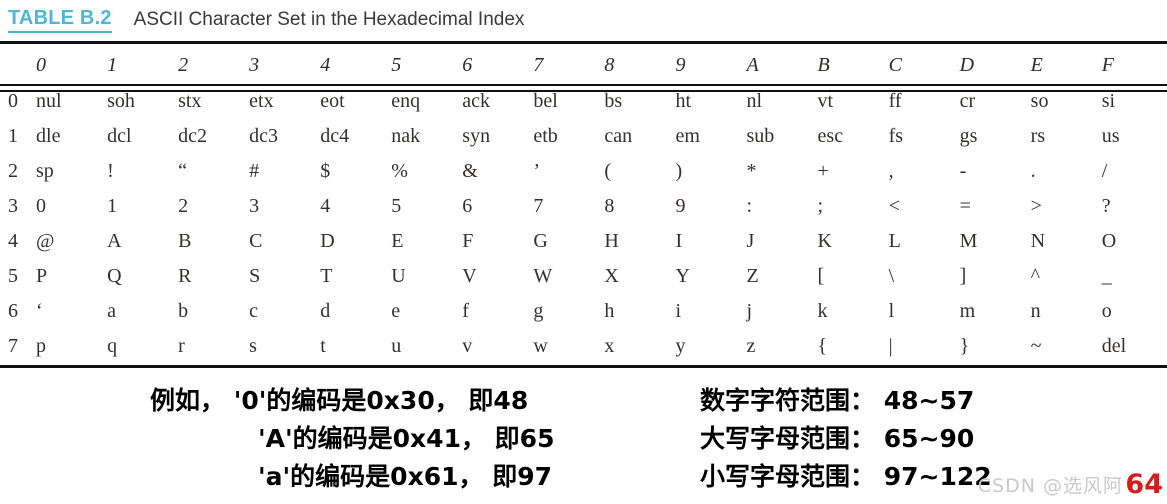 The height and width of the screenshot is (504, 1167). What do you see at coordinates (469, 276) in the screenshot?
I see `ascii-cell-56: V` at bounding box center [469, 276].